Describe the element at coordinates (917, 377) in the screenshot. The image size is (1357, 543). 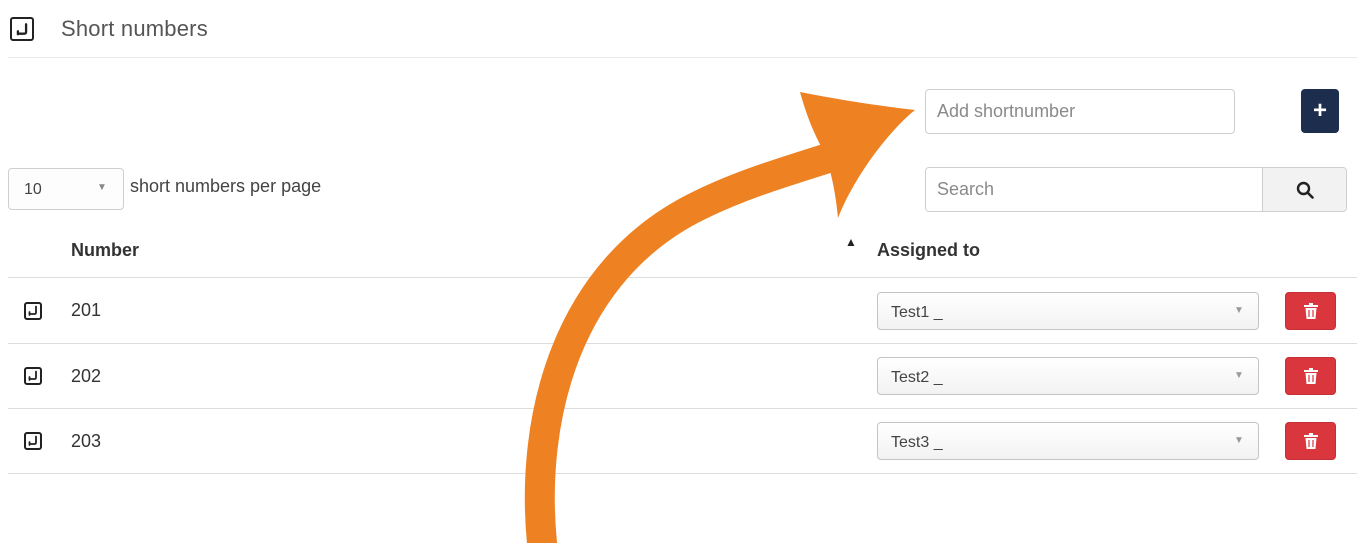
I see `assigned-to-value: Test2 _` at that location.